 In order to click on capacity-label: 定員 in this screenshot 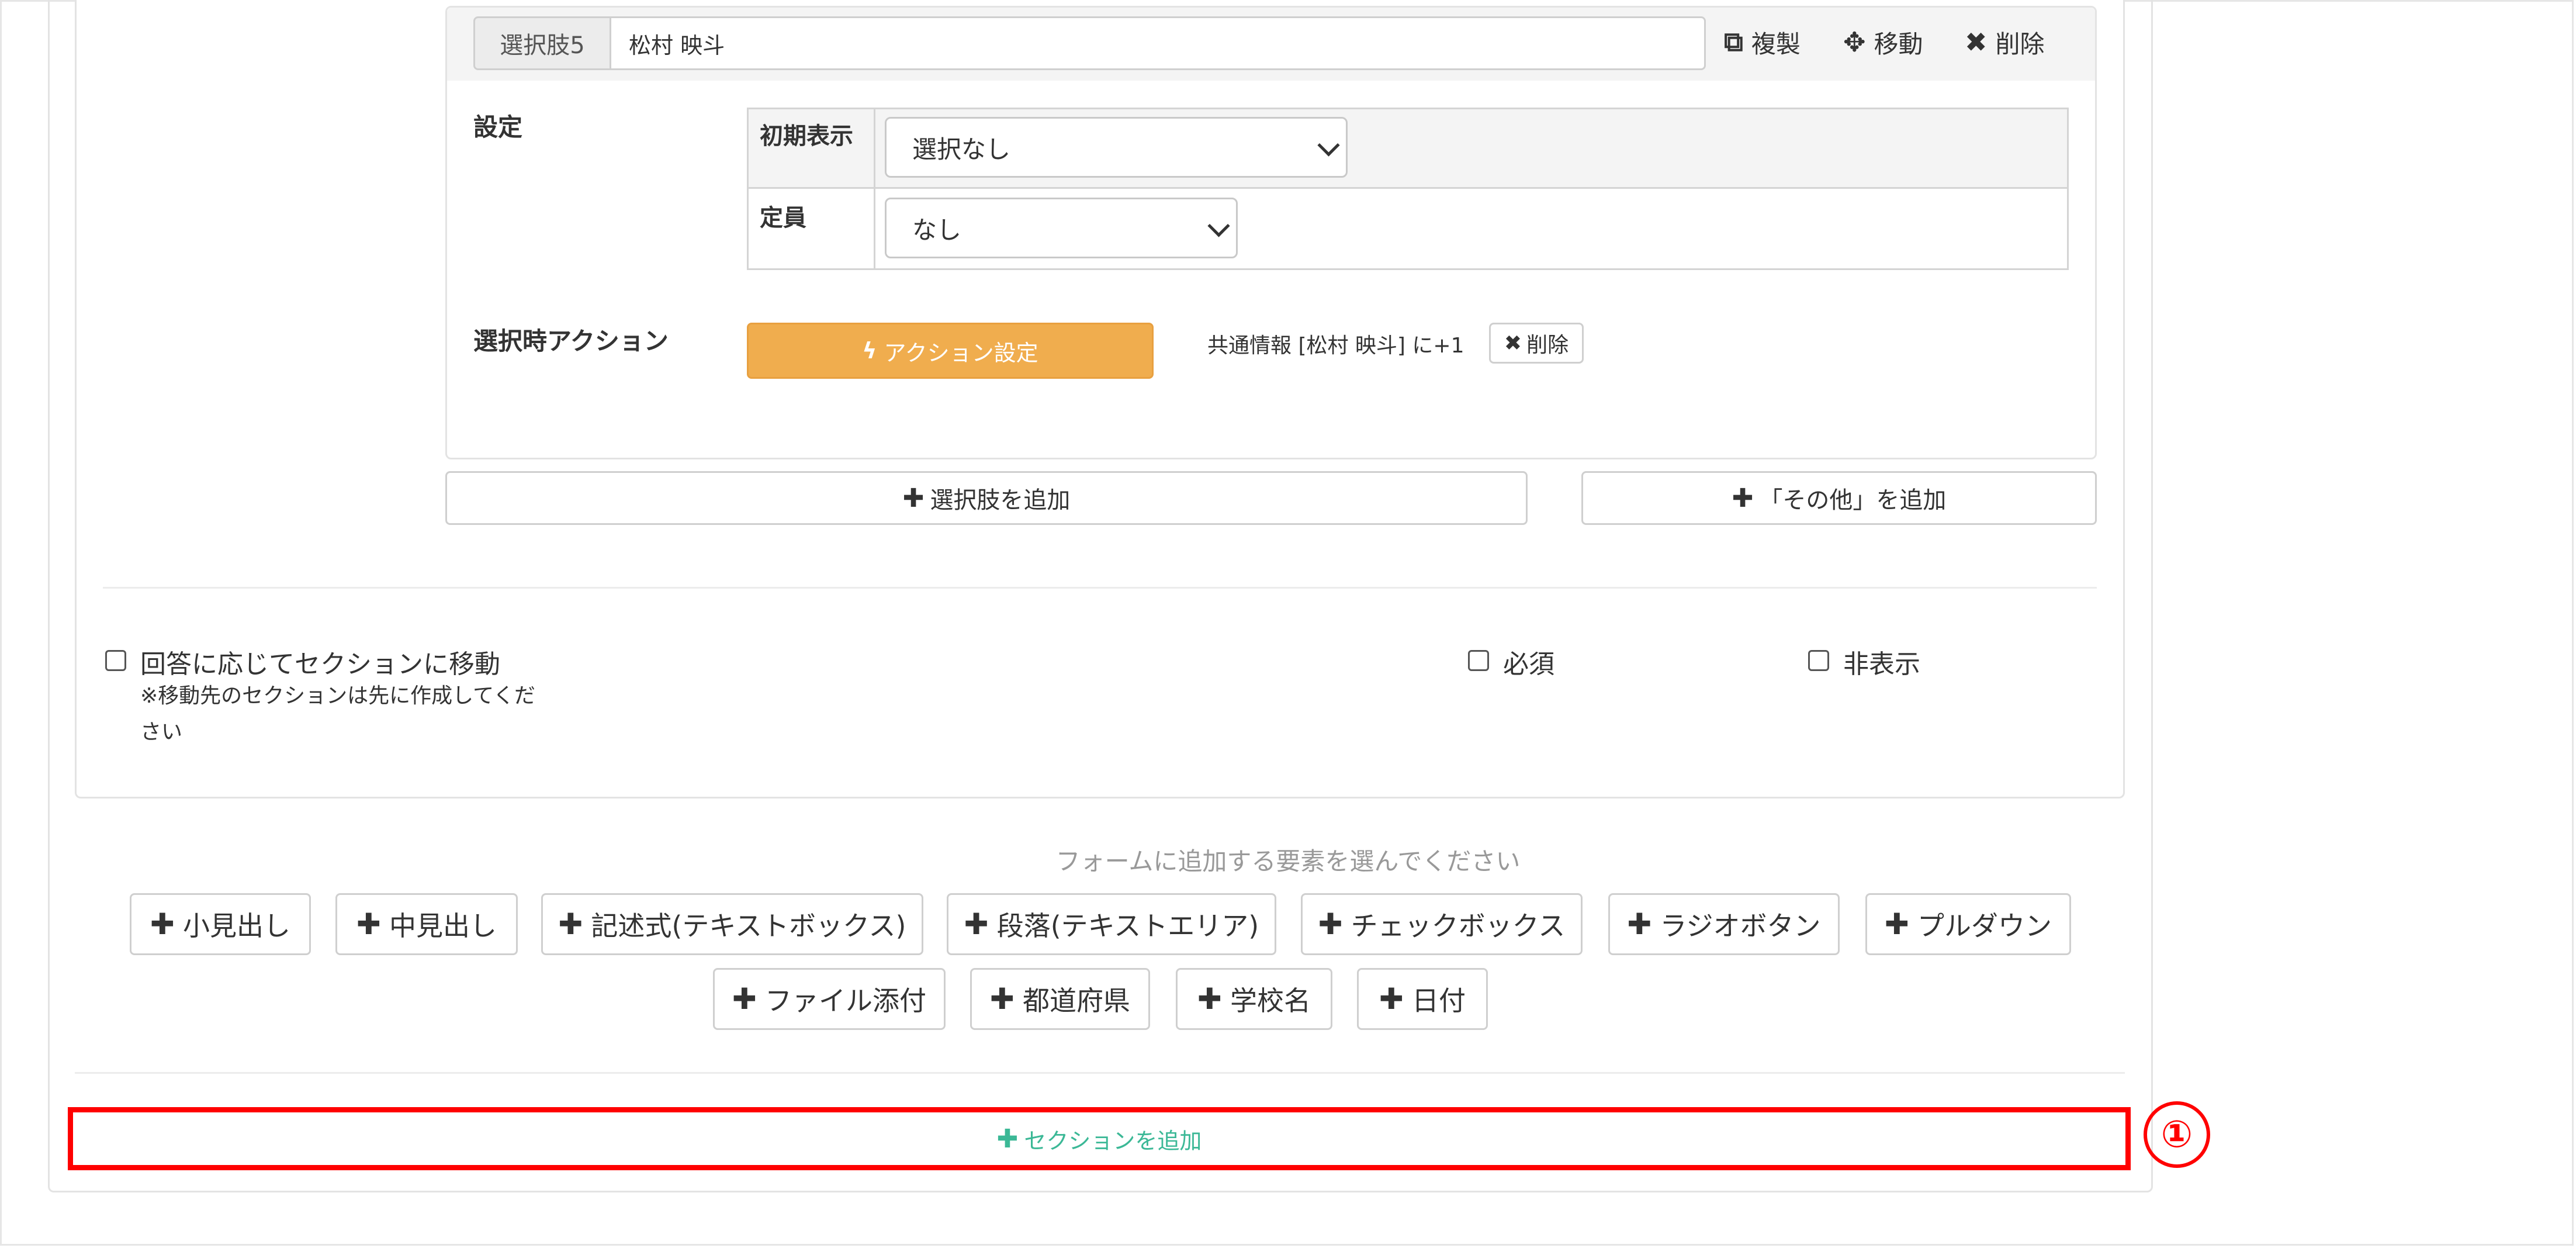, I will do `click(783, 218)`.